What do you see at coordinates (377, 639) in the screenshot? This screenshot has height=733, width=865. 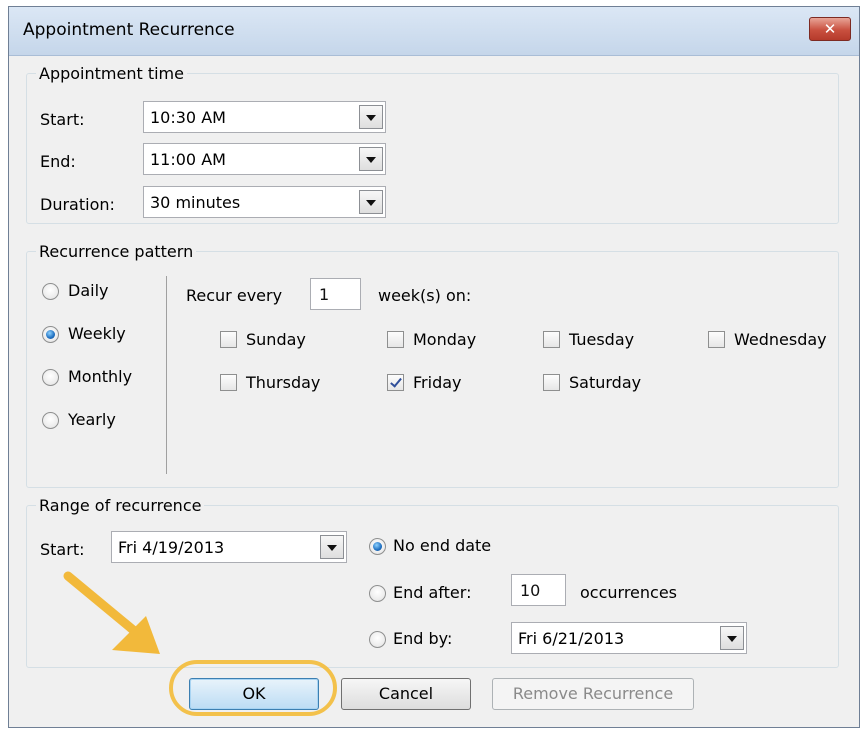 I see `end-by-radio` at bounding box center [377, 639].